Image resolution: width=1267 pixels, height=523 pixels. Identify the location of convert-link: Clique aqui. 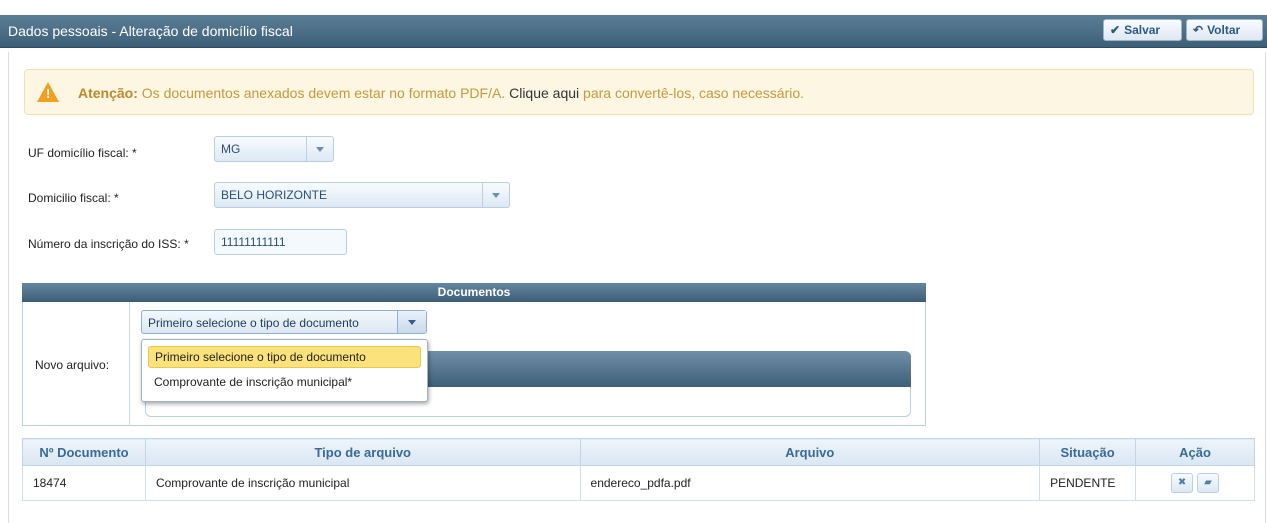
(542, 93).